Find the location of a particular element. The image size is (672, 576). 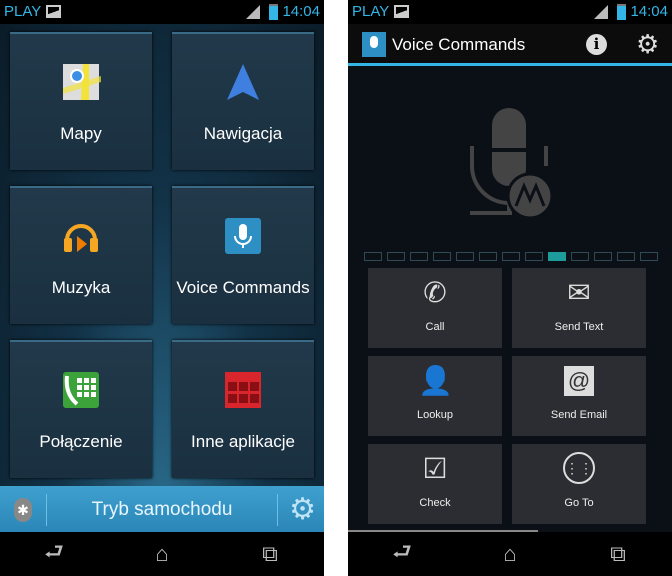

apps-grid-icon: ⋮⋮ is located at coordinates (579, 468).